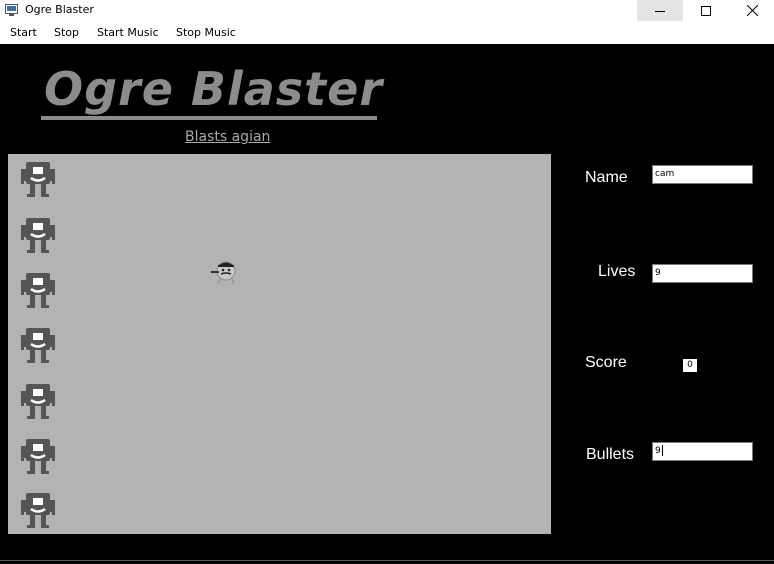  What do you see at coordinates (23, 32) in the screenshot?
I see `menu-start: Start` at bounding box center [23, 32].